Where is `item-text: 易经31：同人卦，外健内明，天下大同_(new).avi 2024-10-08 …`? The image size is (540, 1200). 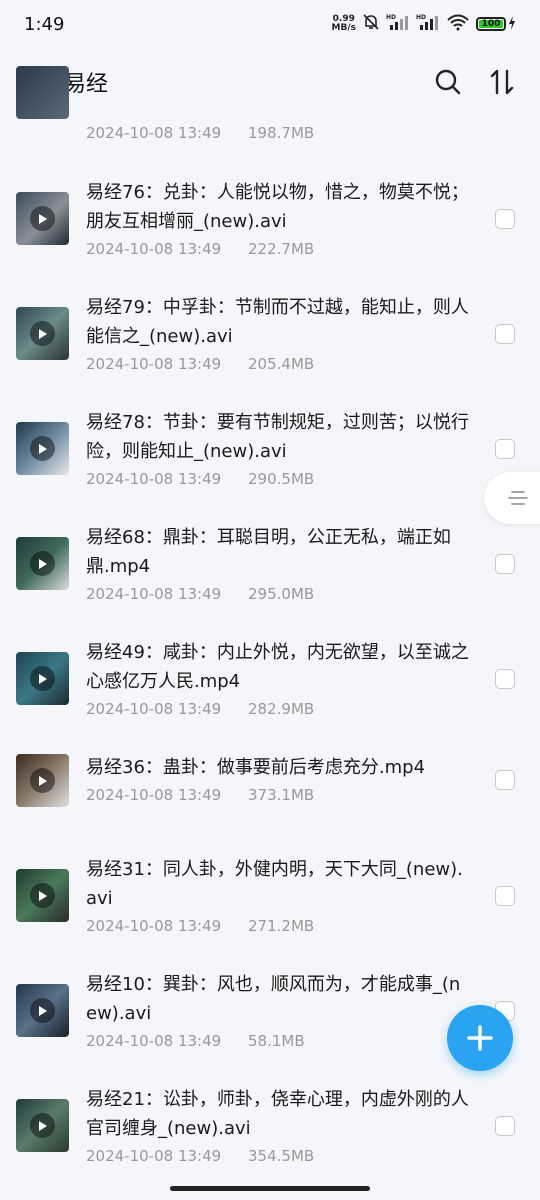 item-text: 易经31：同人卦，外健内明，天下大同_(new).avi 2024-10-08 … is located at coordinates (278, 895).